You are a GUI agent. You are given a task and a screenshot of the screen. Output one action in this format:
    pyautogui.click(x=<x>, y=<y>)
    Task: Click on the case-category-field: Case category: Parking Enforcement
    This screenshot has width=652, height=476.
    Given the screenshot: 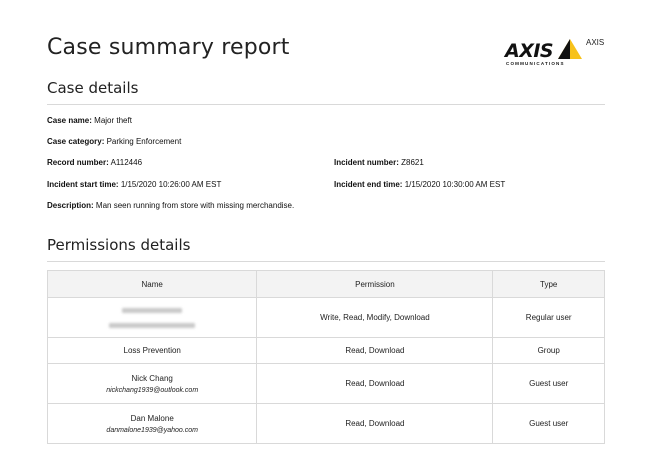 What is the action you would take?
    pyautogui.click(x=114, y=141)
    